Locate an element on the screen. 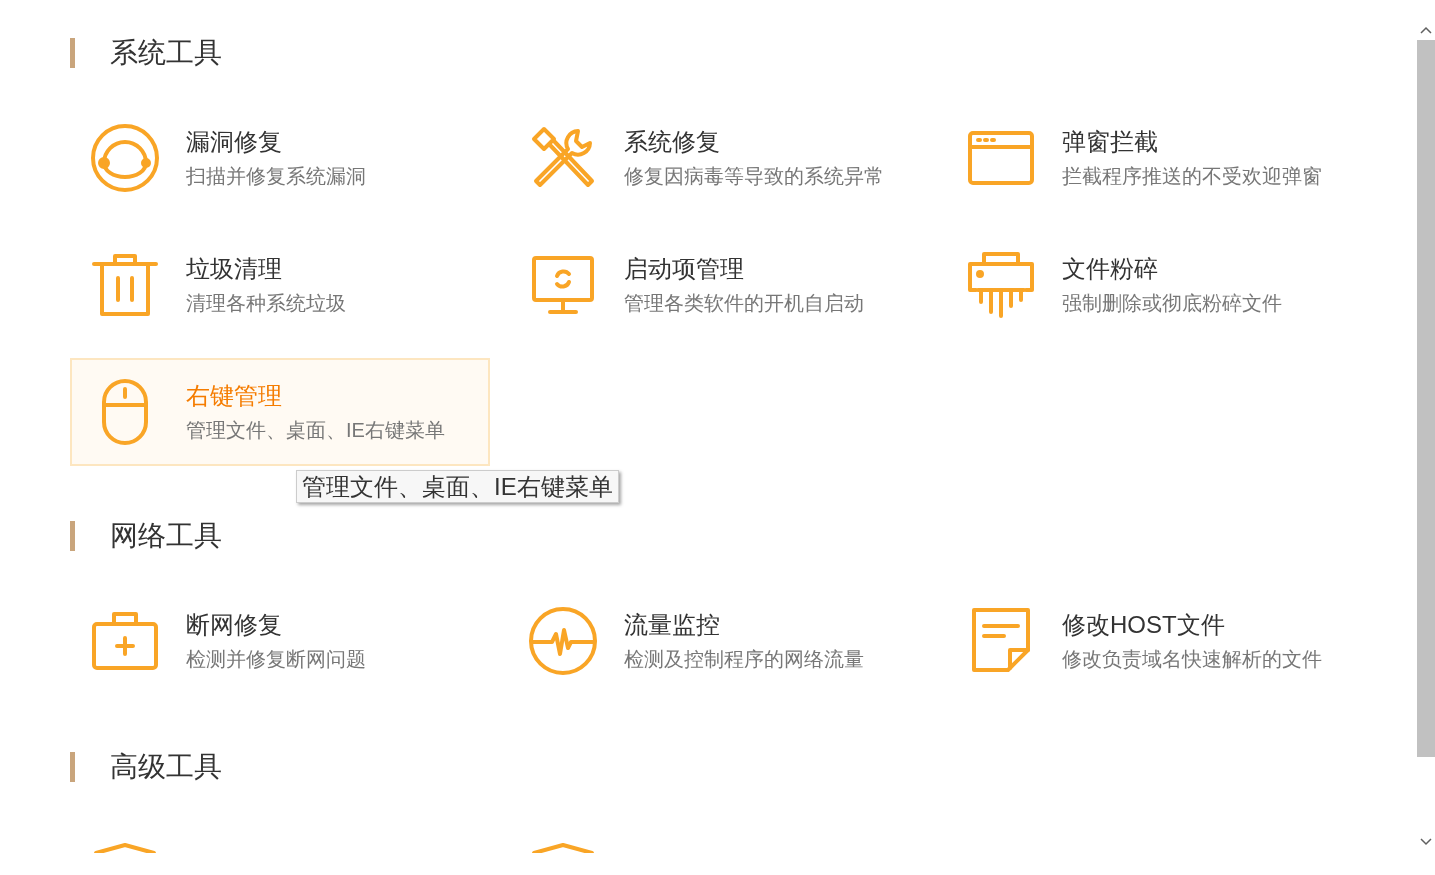 This screenshot has height=875, width=1435. tool-title: 右键管理 is located at coordinates (234, 396).